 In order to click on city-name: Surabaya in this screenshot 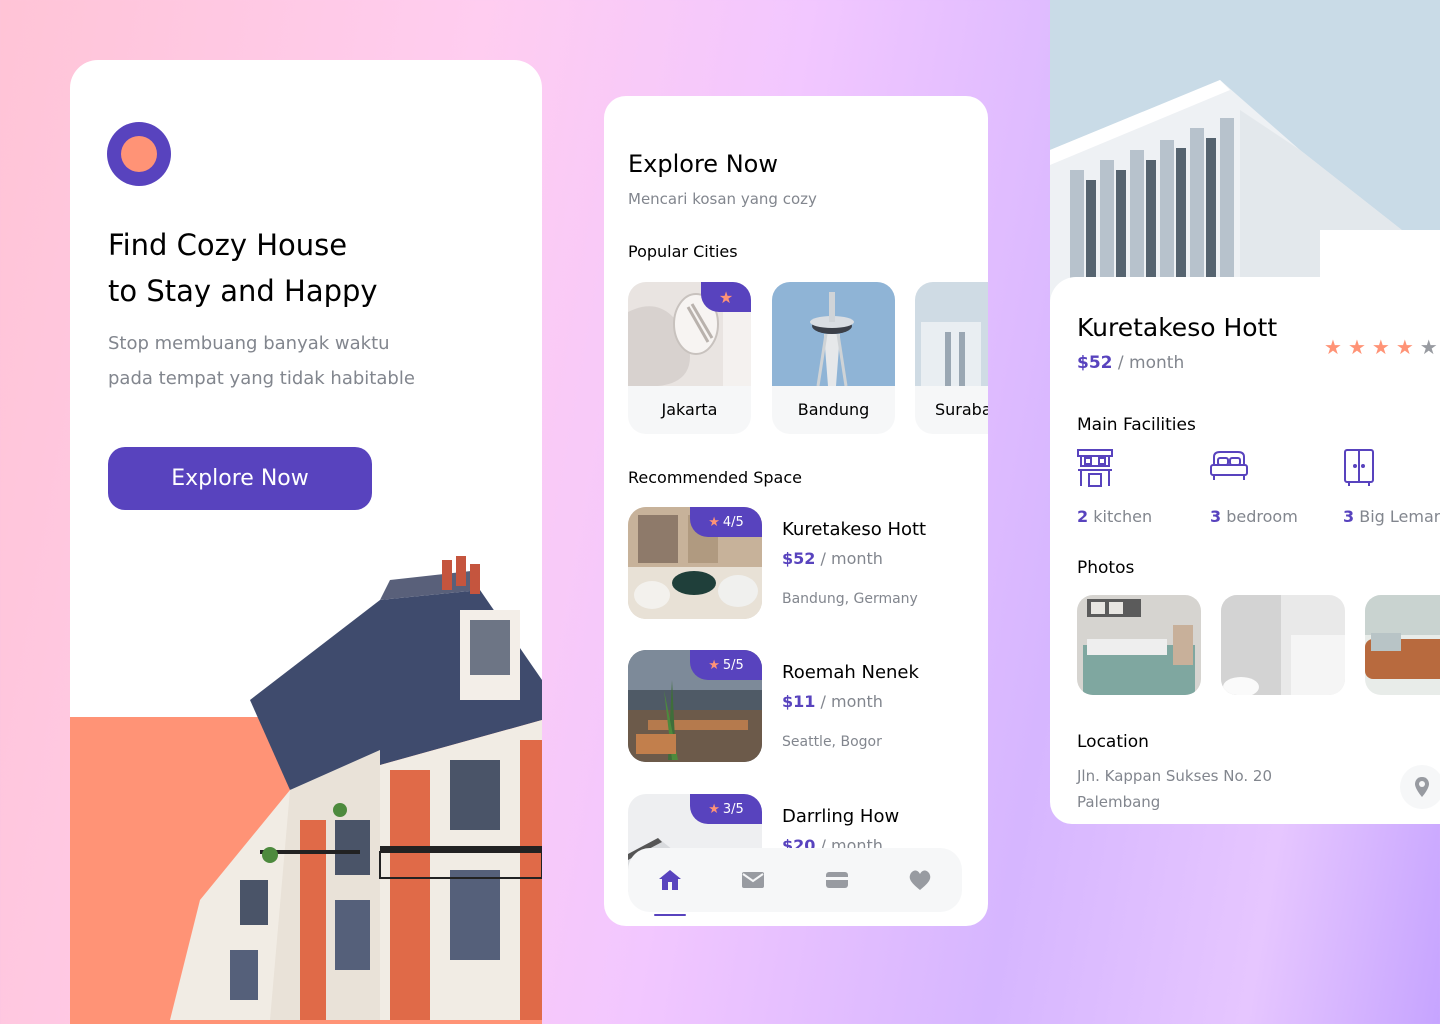, I will do `click(961, 409)`.